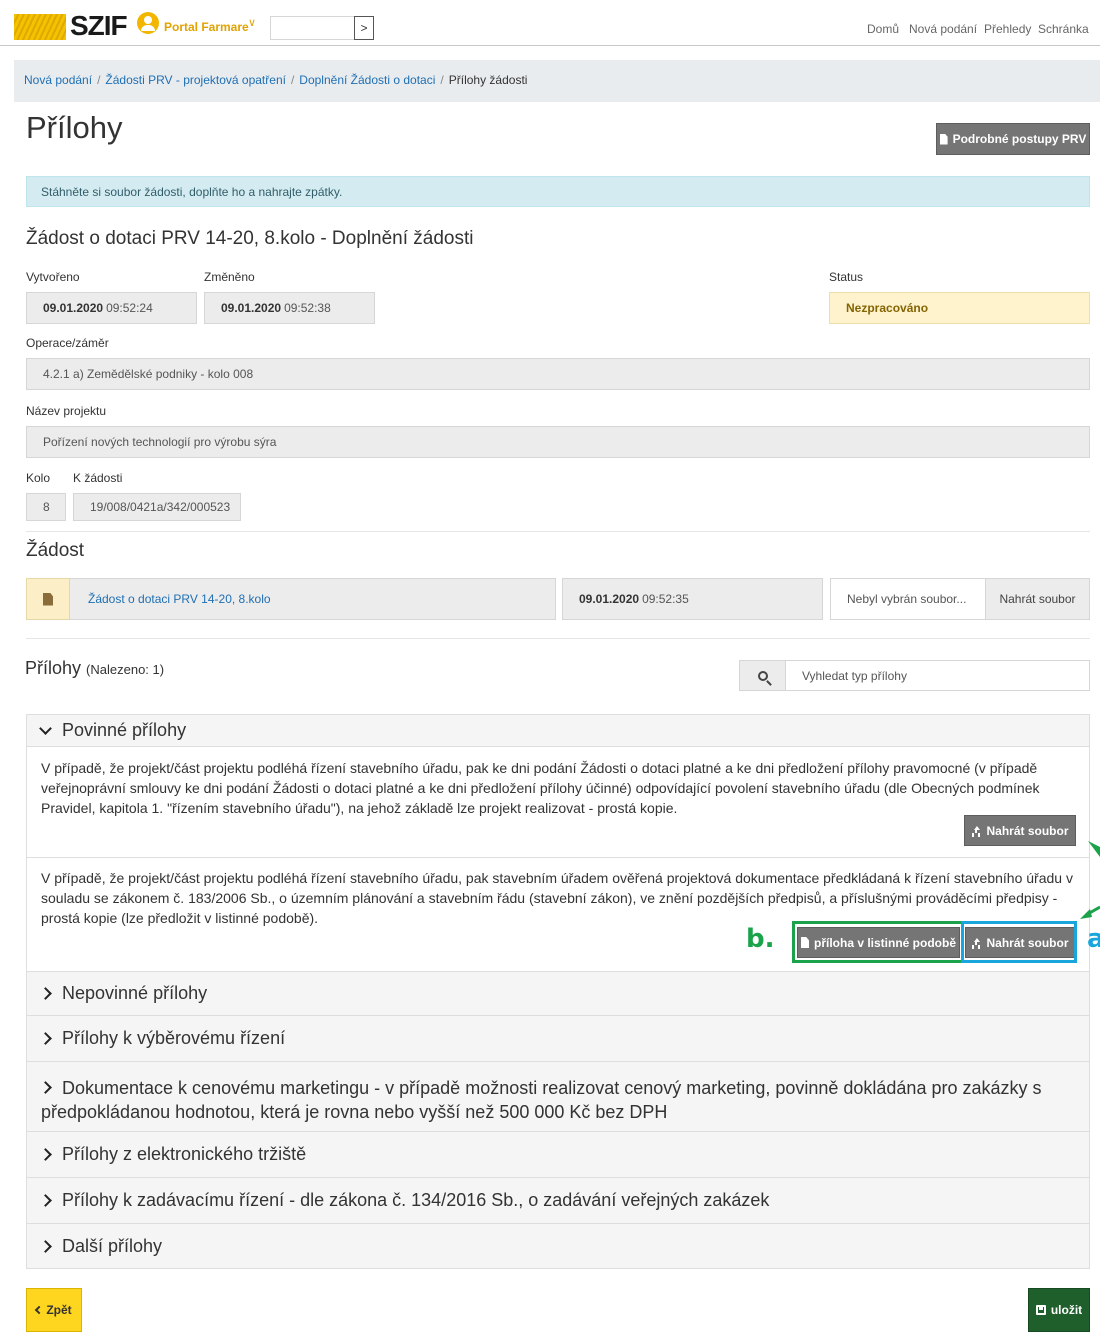 The width and height of the screenshot is (1100, 1344). I want to click on back-button: Zpět, so click(54, 1310).